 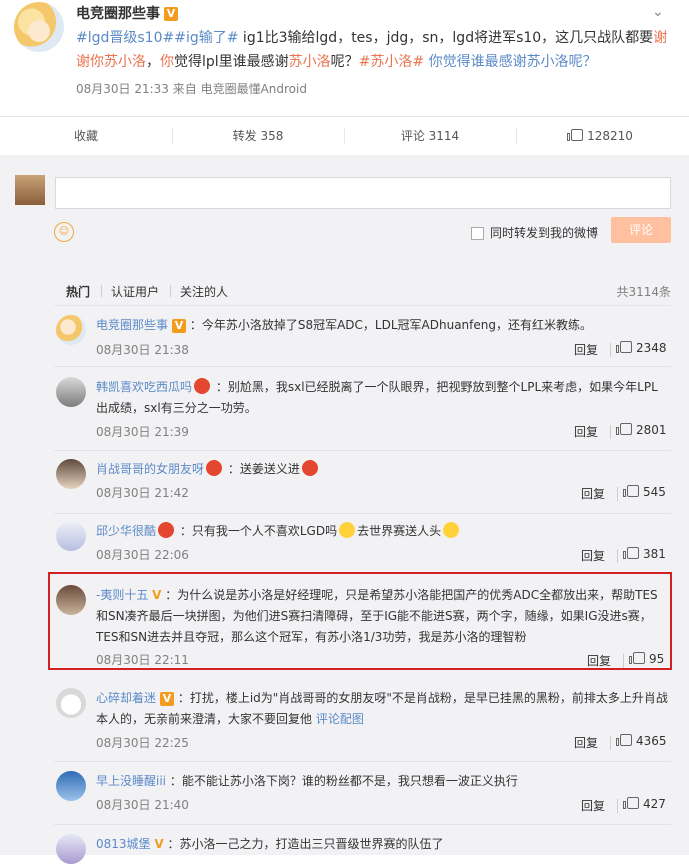 I want to click on comment-body: ：苏小洛一己之力，打造出三只晋级世界赛的队伍了, so click(x=305, y=844).